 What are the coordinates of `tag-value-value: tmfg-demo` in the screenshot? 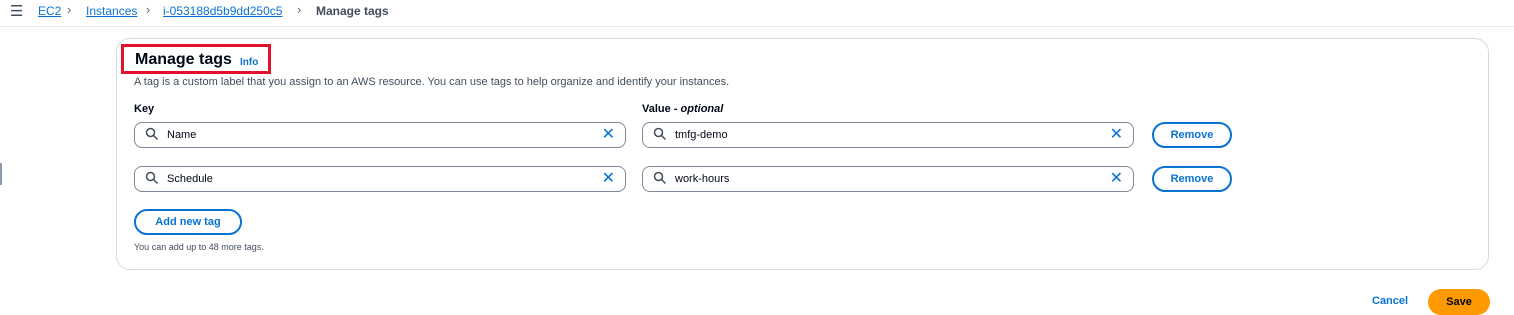 It's located at (701, 135).